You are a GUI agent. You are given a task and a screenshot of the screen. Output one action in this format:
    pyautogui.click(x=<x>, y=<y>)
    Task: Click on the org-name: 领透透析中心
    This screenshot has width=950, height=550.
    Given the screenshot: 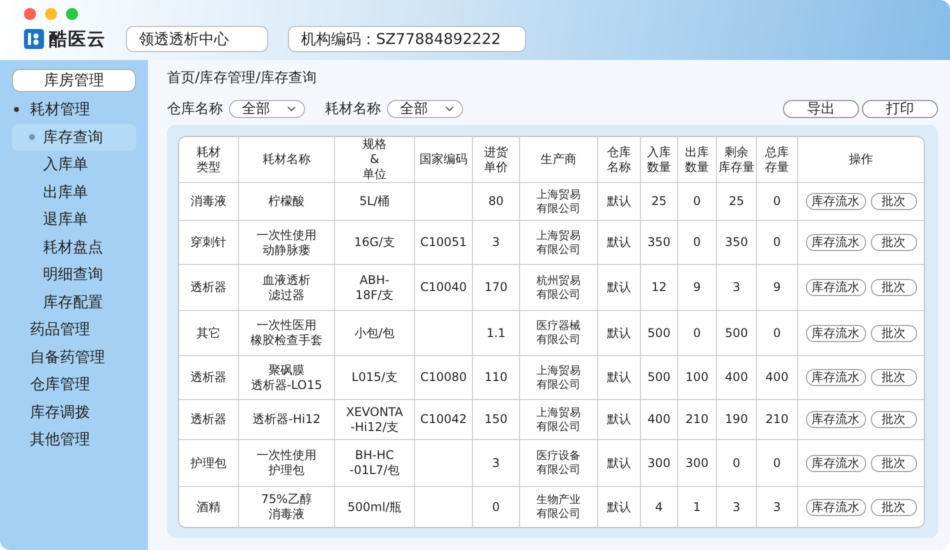 What is the action you would take?
    pyautogui.click(x=197, y=39)
    